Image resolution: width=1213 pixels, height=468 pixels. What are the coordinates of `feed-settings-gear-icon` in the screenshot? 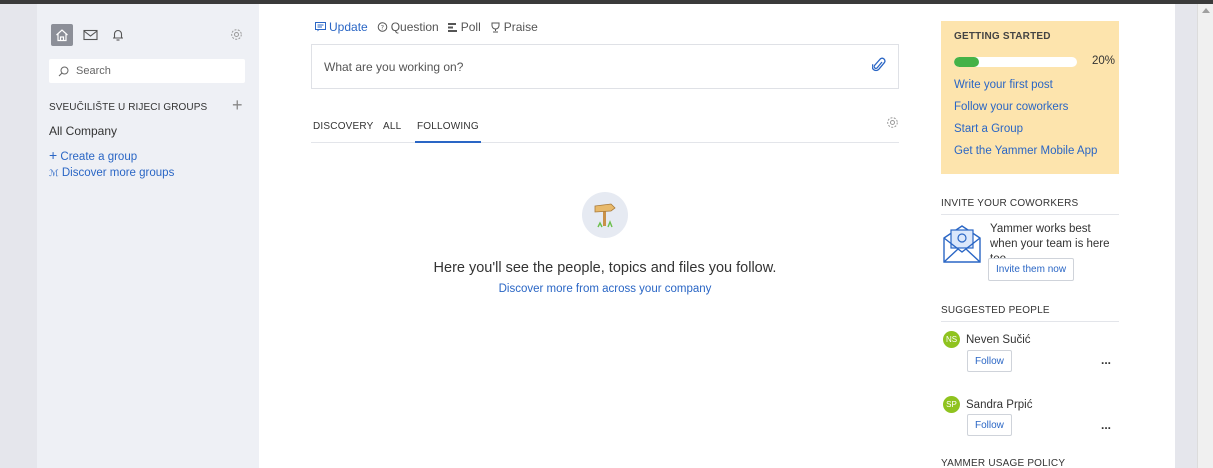 It's located at (892, 124).